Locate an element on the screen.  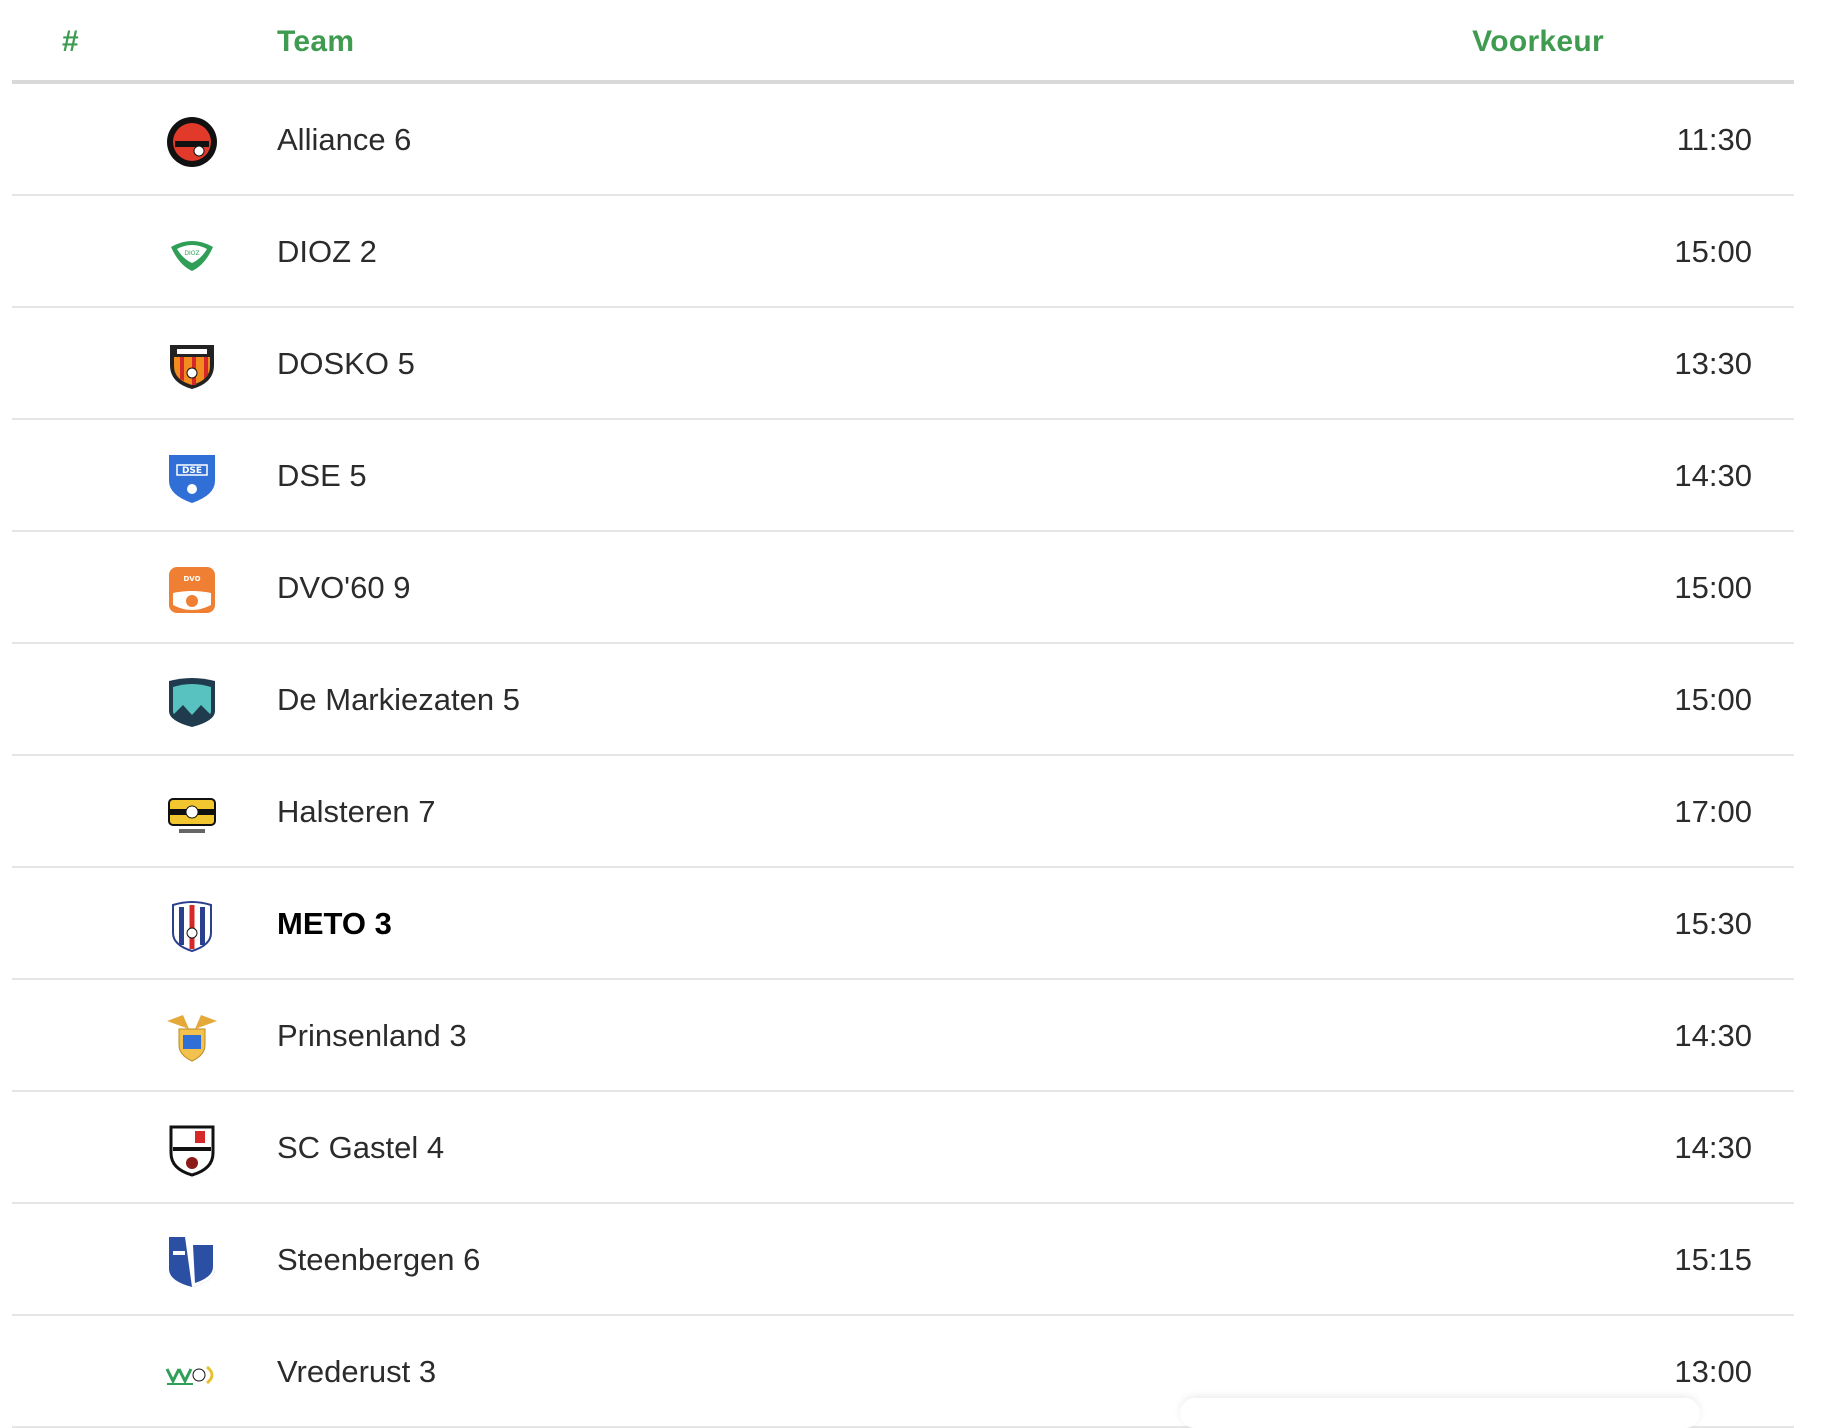
prinsenland-logo-icon is located at coordinates (192, 1038).